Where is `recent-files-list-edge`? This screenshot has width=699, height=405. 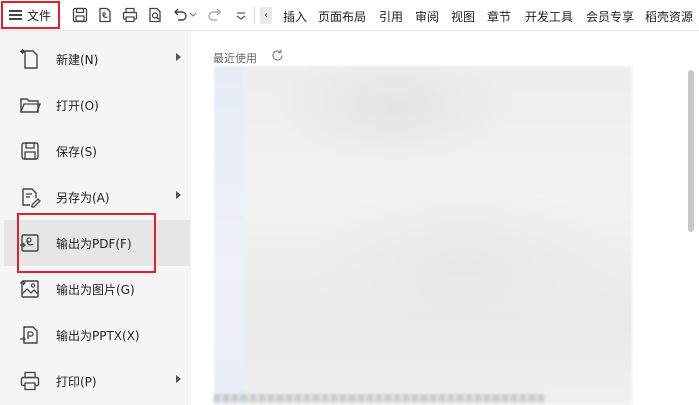 recent-files-list-edge is located at coordinates (229, 235).